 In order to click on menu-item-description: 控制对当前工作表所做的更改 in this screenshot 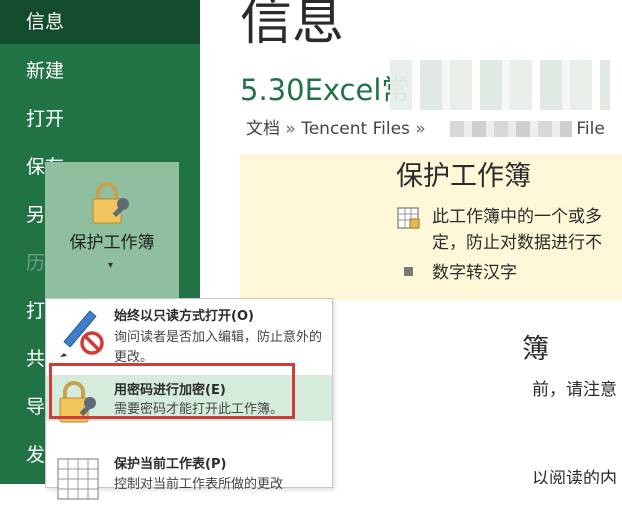, I will do `click(199, 484)`.